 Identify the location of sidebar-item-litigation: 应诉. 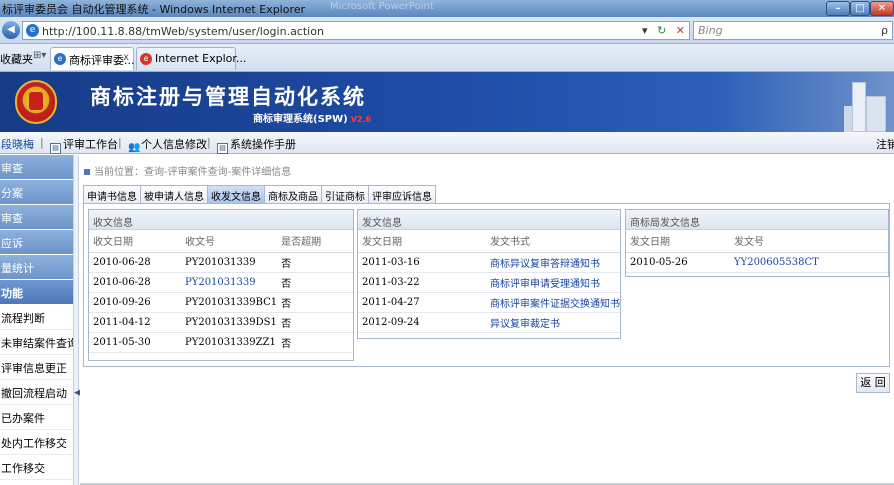
(36, 242).